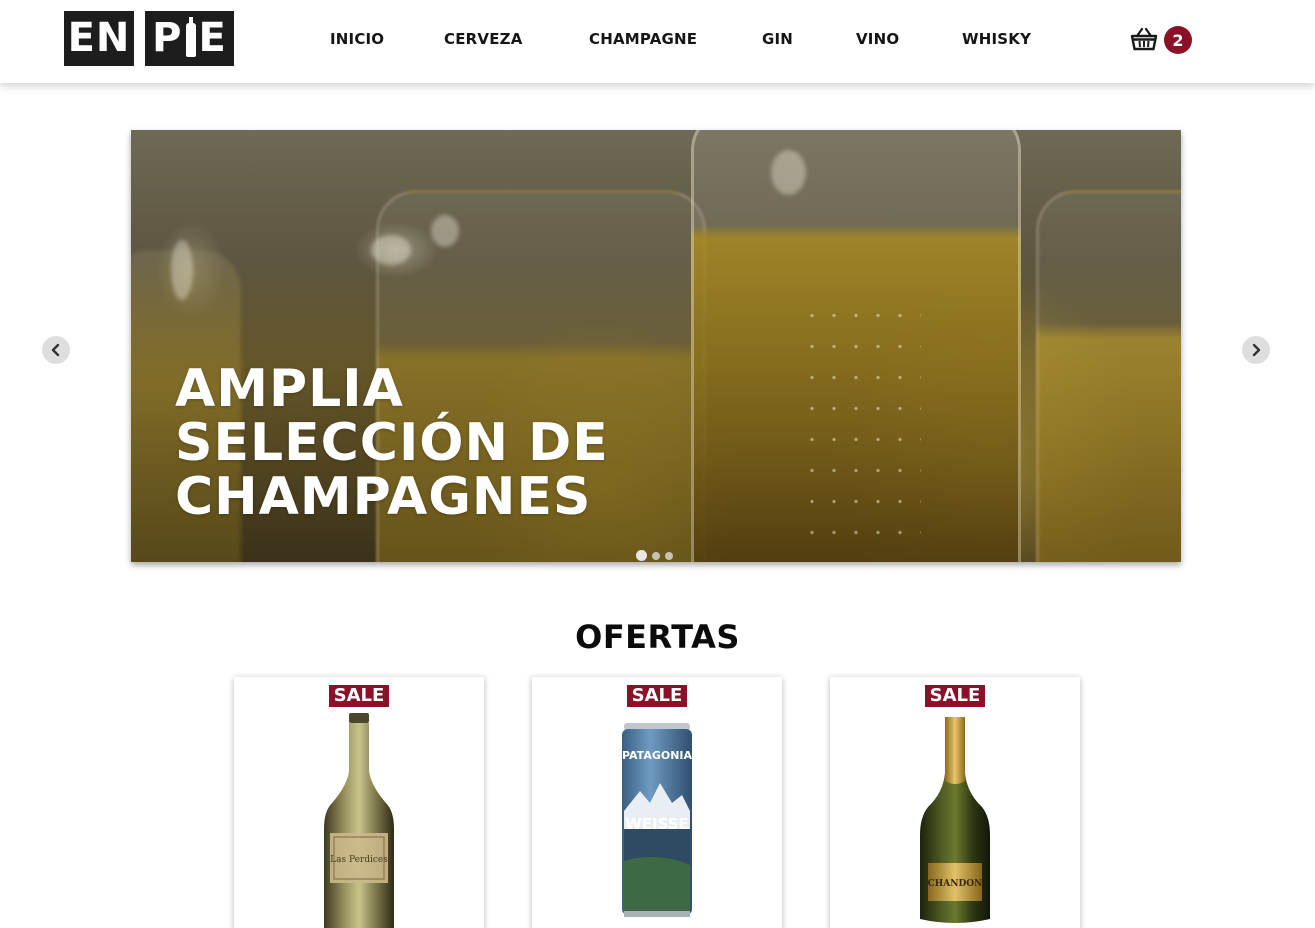 The width and height of the screenshot is (1315, 928). What do you see at coordinates (955, 820) in the screenshot?
I see `champagne-bottle-image: CHANDON` at bounding box center [955, 820].